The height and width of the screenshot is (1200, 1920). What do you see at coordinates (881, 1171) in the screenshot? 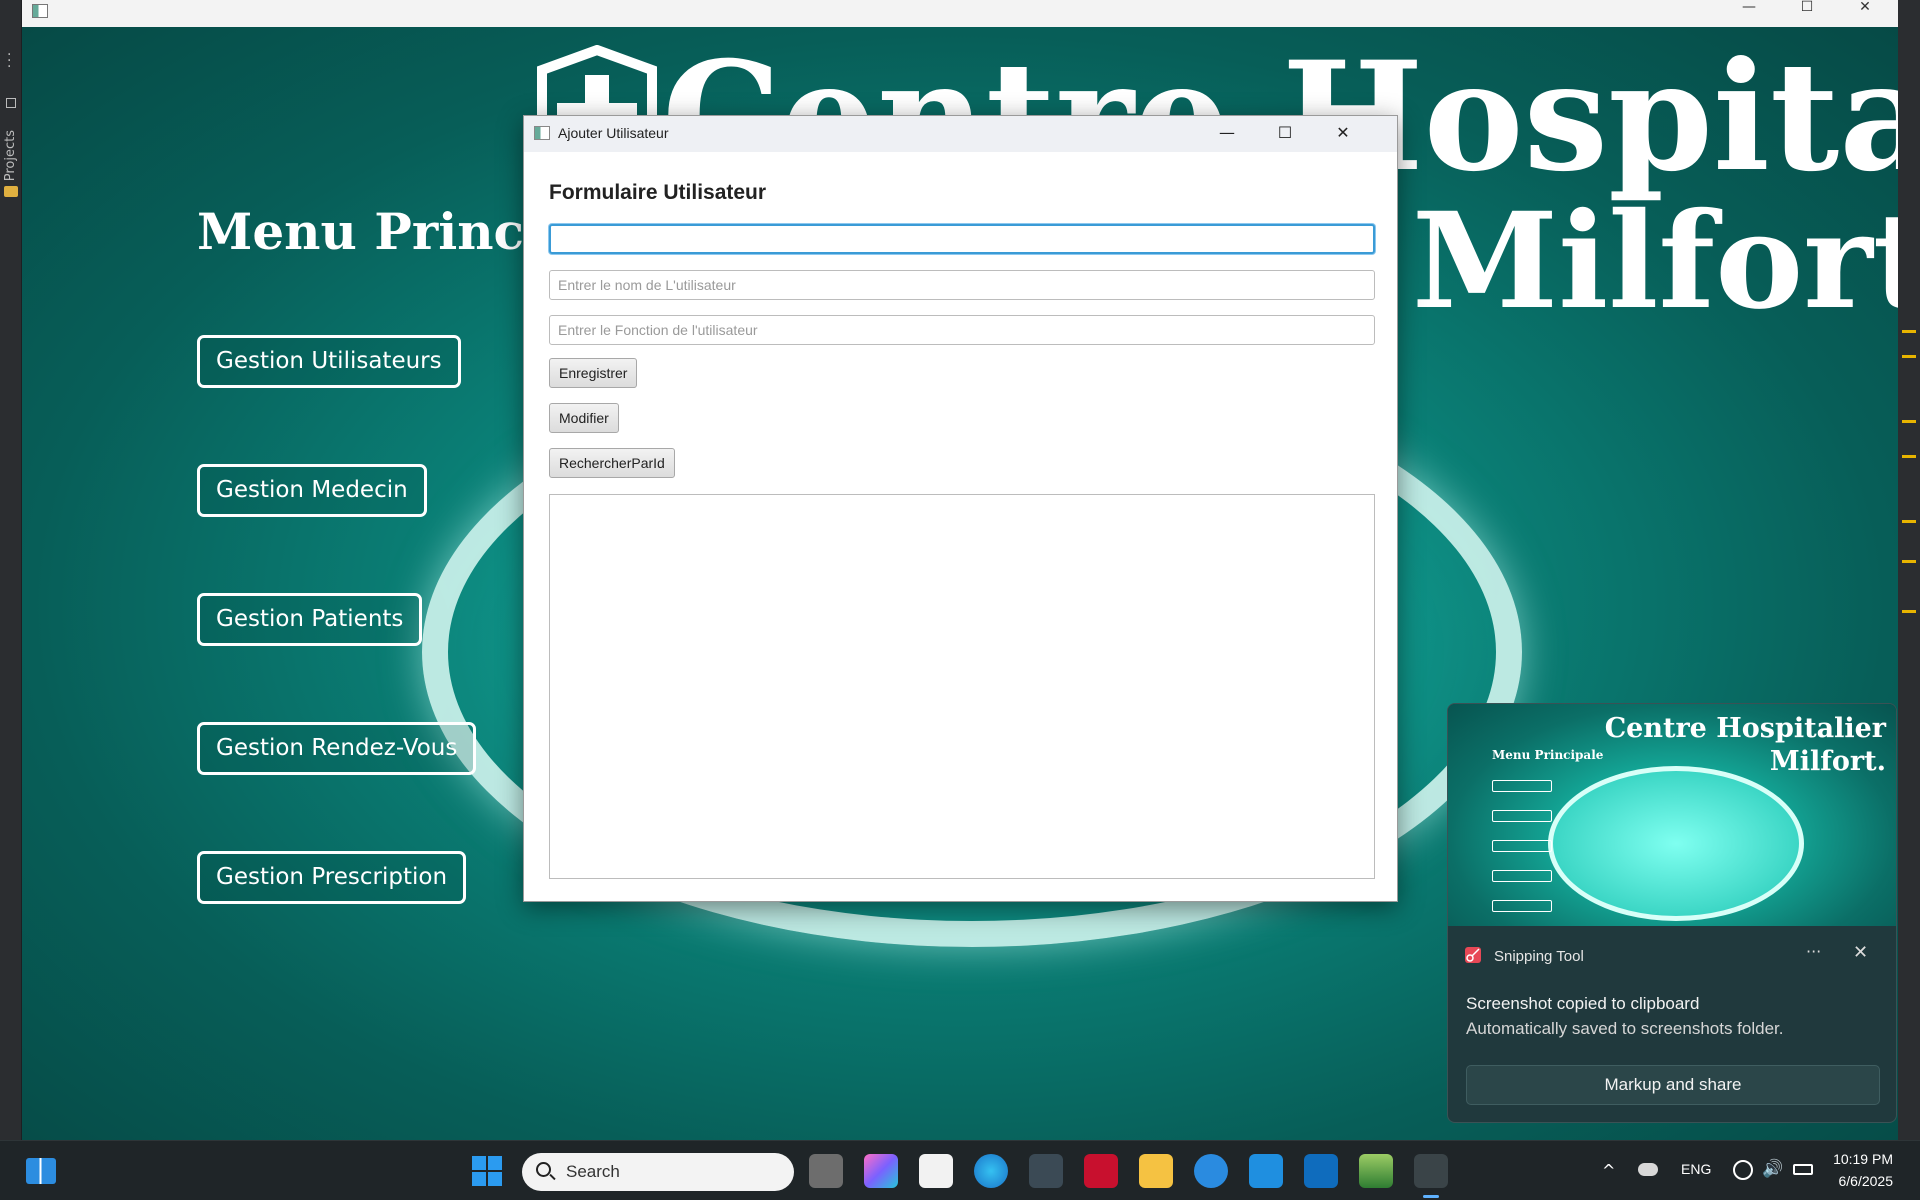
I see `copilot-icon` at bounding box center [881, 1171].